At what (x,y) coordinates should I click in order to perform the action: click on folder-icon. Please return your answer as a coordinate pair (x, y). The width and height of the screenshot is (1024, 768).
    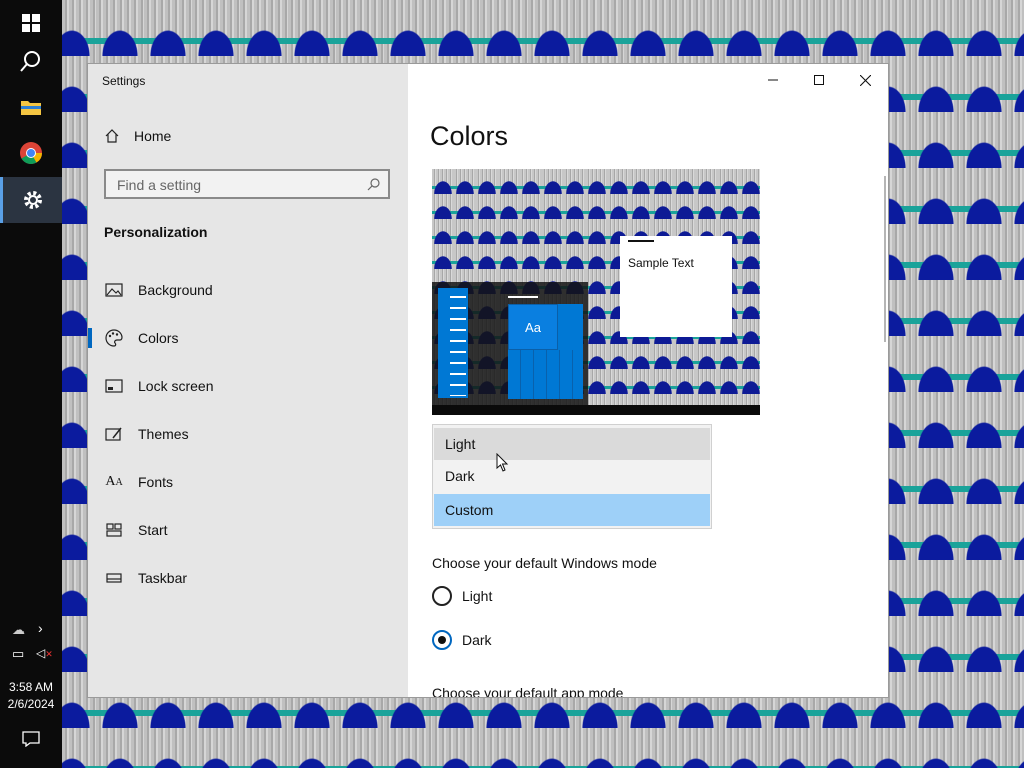
    Looking at the image, I should click on (31, 108).